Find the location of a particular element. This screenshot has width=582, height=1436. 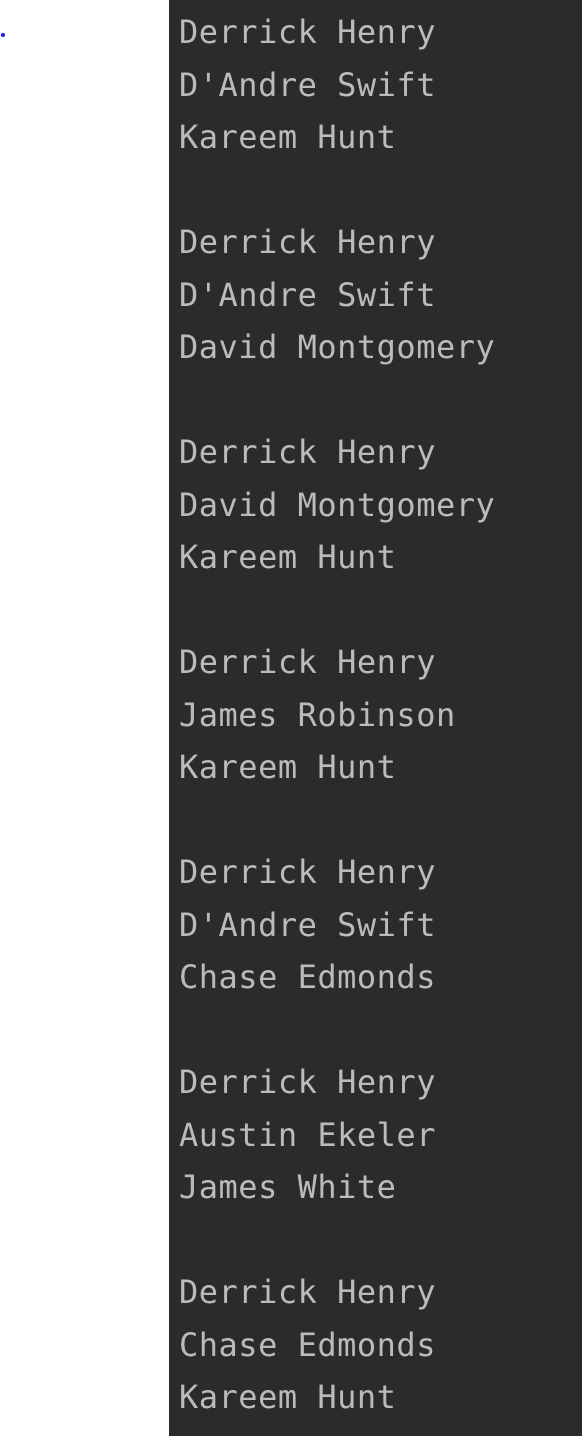

output-line: James Robinson is located at coordinates (317, 714).